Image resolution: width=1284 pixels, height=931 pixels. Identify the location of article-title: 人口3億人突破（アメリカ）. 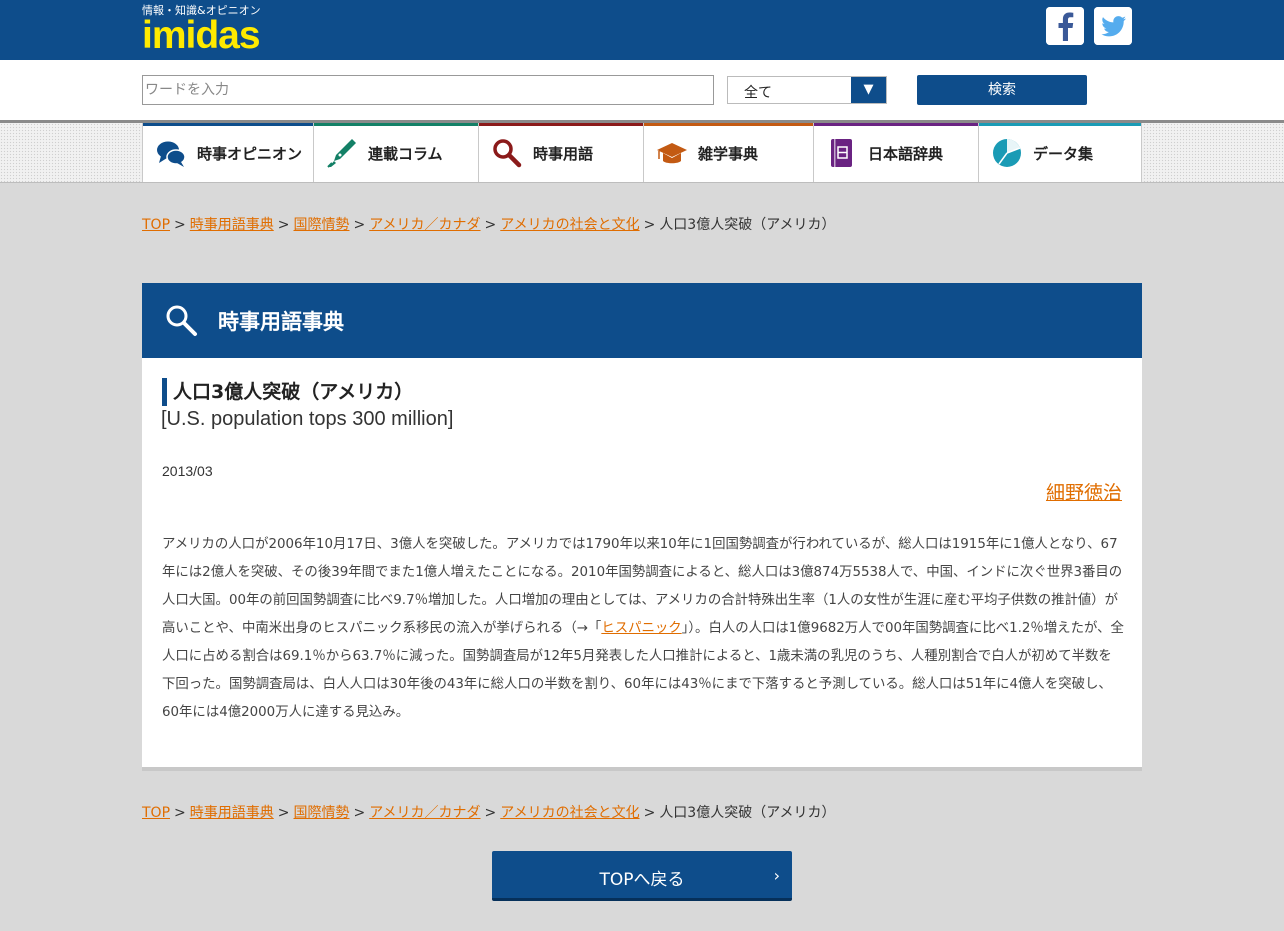
(287, 392).